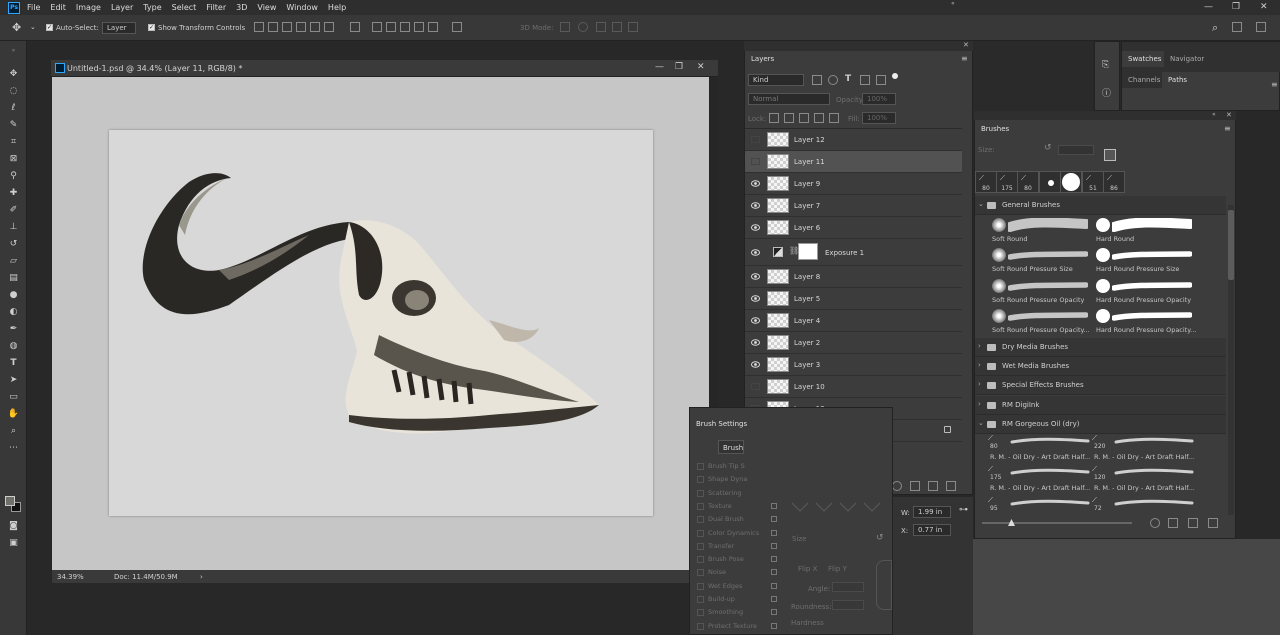 The height and width of the screenshot is (635, 1280). Describe the element at coordinates (1039, 506) in the screenshot. I see `brush-item: ⟋ 95` at that location.